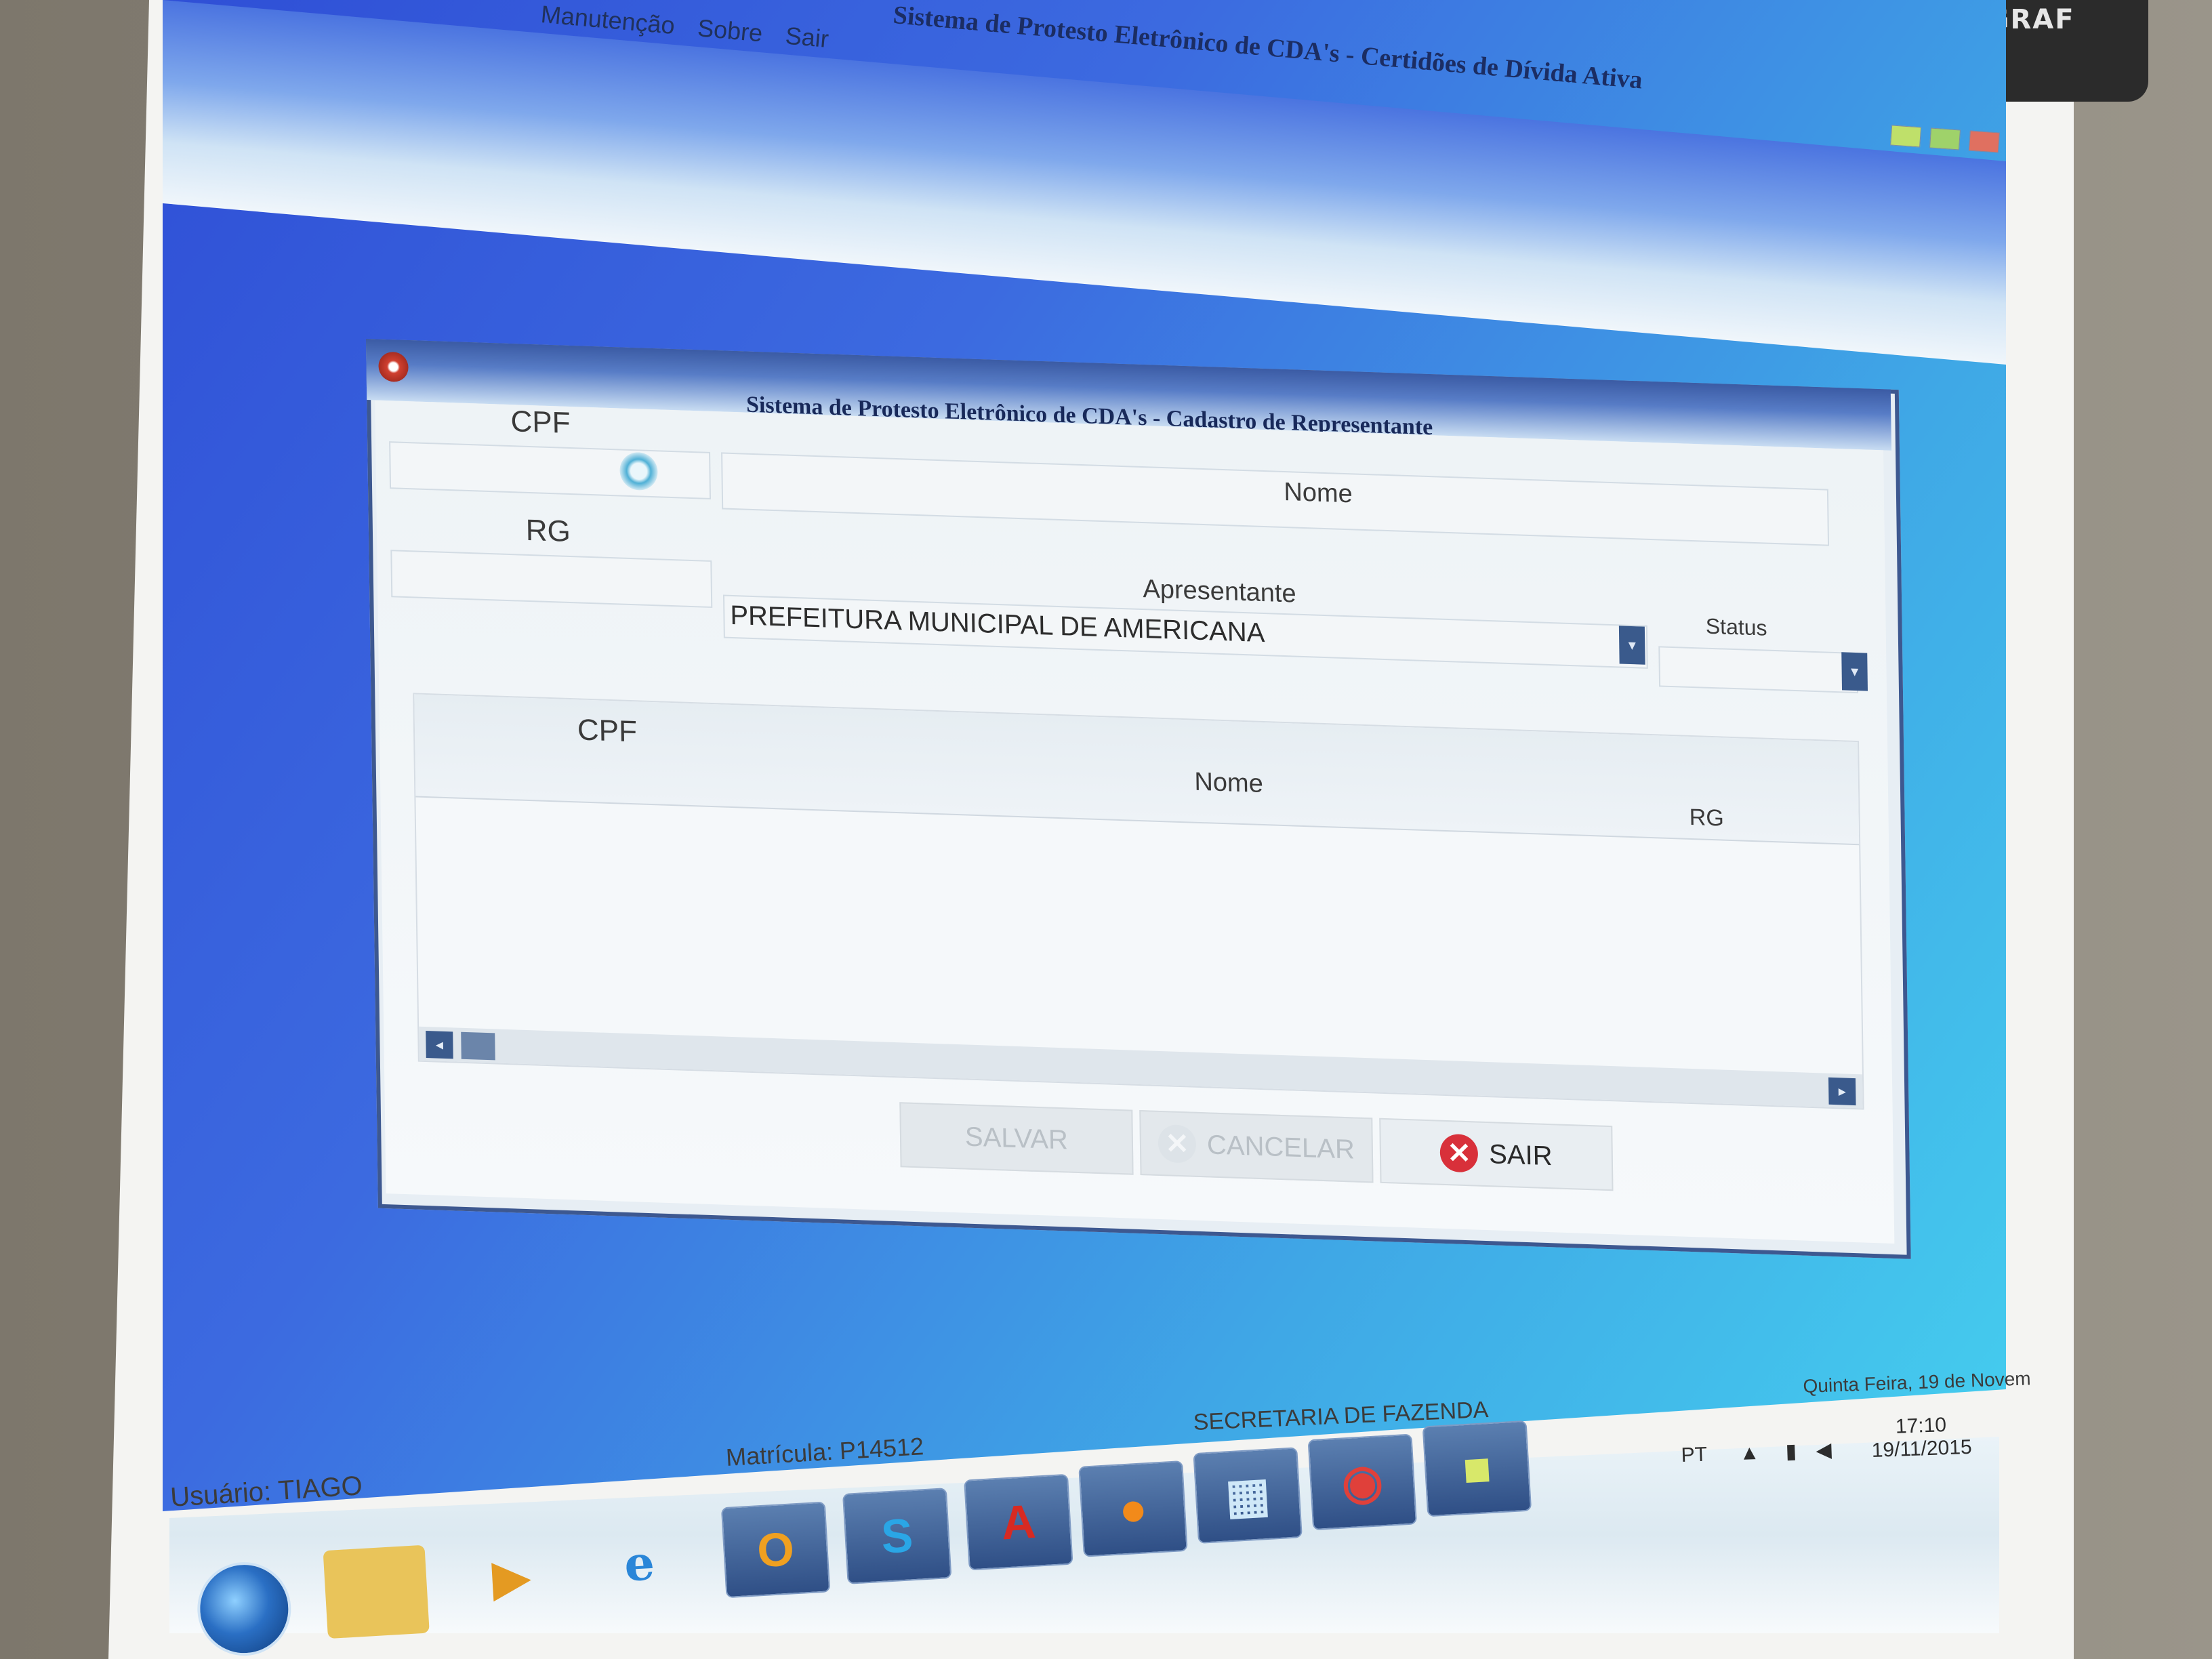  Describe the element at coordinates (1362, 1482) in the screenshot. I see `app-red-icon: ◉` at that location.